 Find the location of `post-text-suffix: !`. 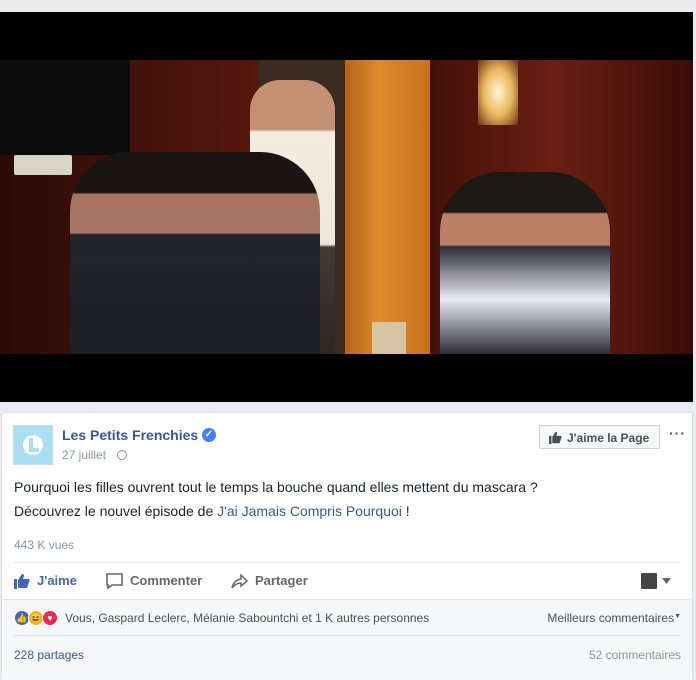

post-text-suffix: ! is located at coordinates (405, 511).